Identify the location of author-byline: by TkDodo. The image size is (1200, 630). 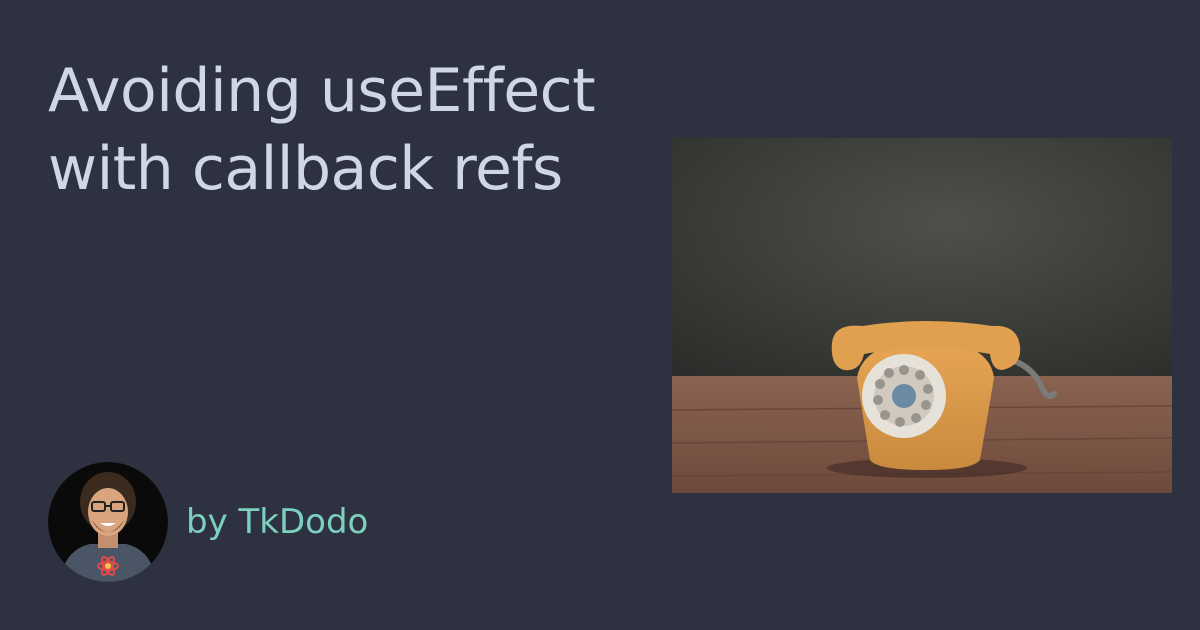
(277, 522).